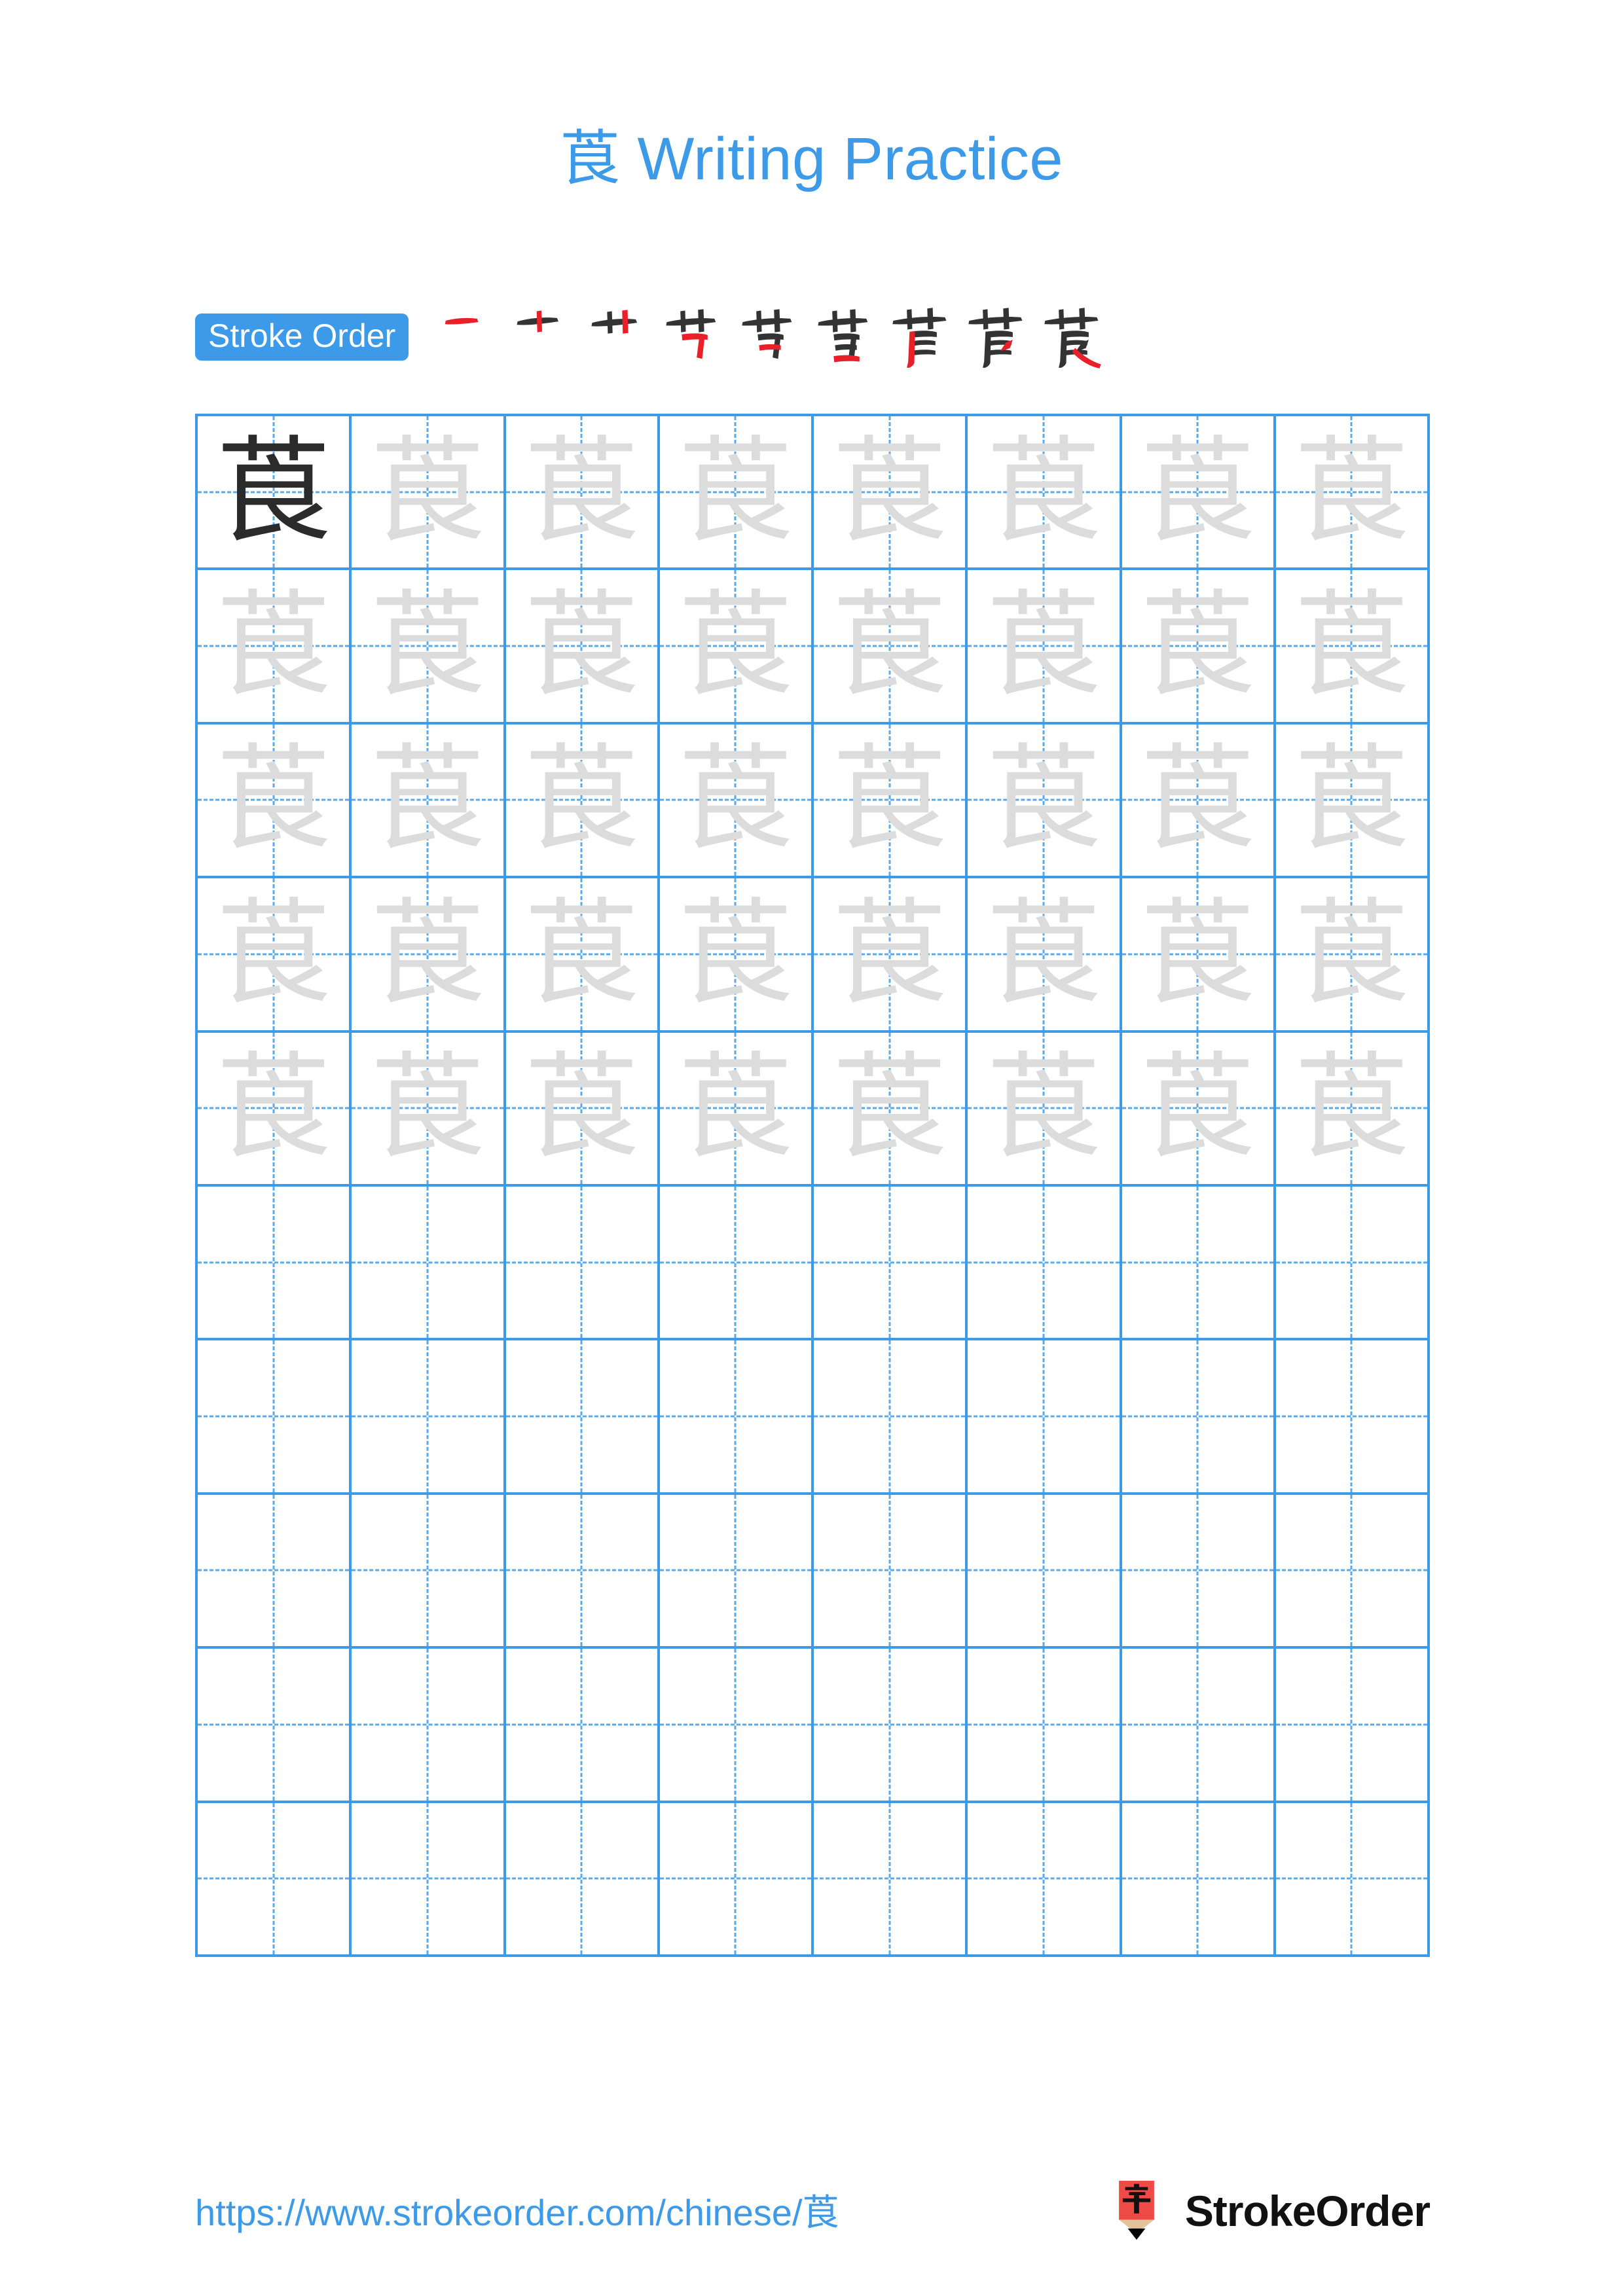  Describe the element at coordinates (1352, 1726) in the screenshot. I see `practice-cell-r9-c8` at that location.